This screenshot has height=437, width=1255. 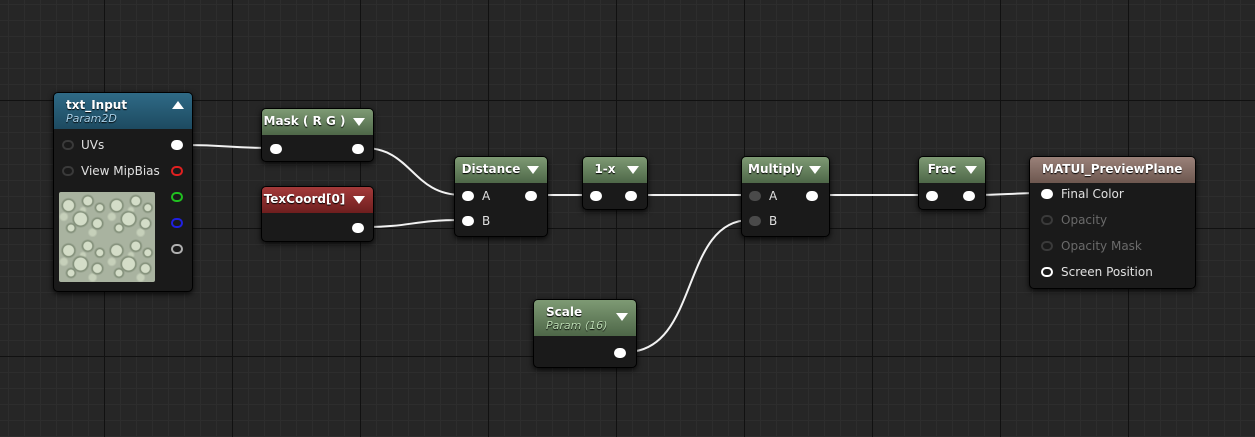 I want to click on node-title: txt_Input, so click(x=97, y=105).